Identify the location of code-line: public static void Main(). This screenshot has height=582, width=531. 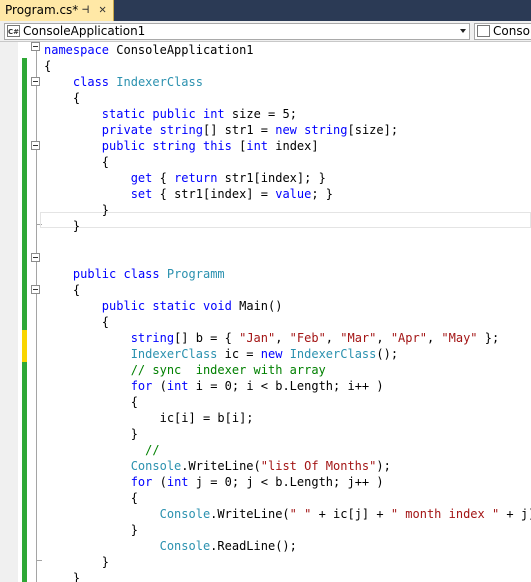
(287, 306).